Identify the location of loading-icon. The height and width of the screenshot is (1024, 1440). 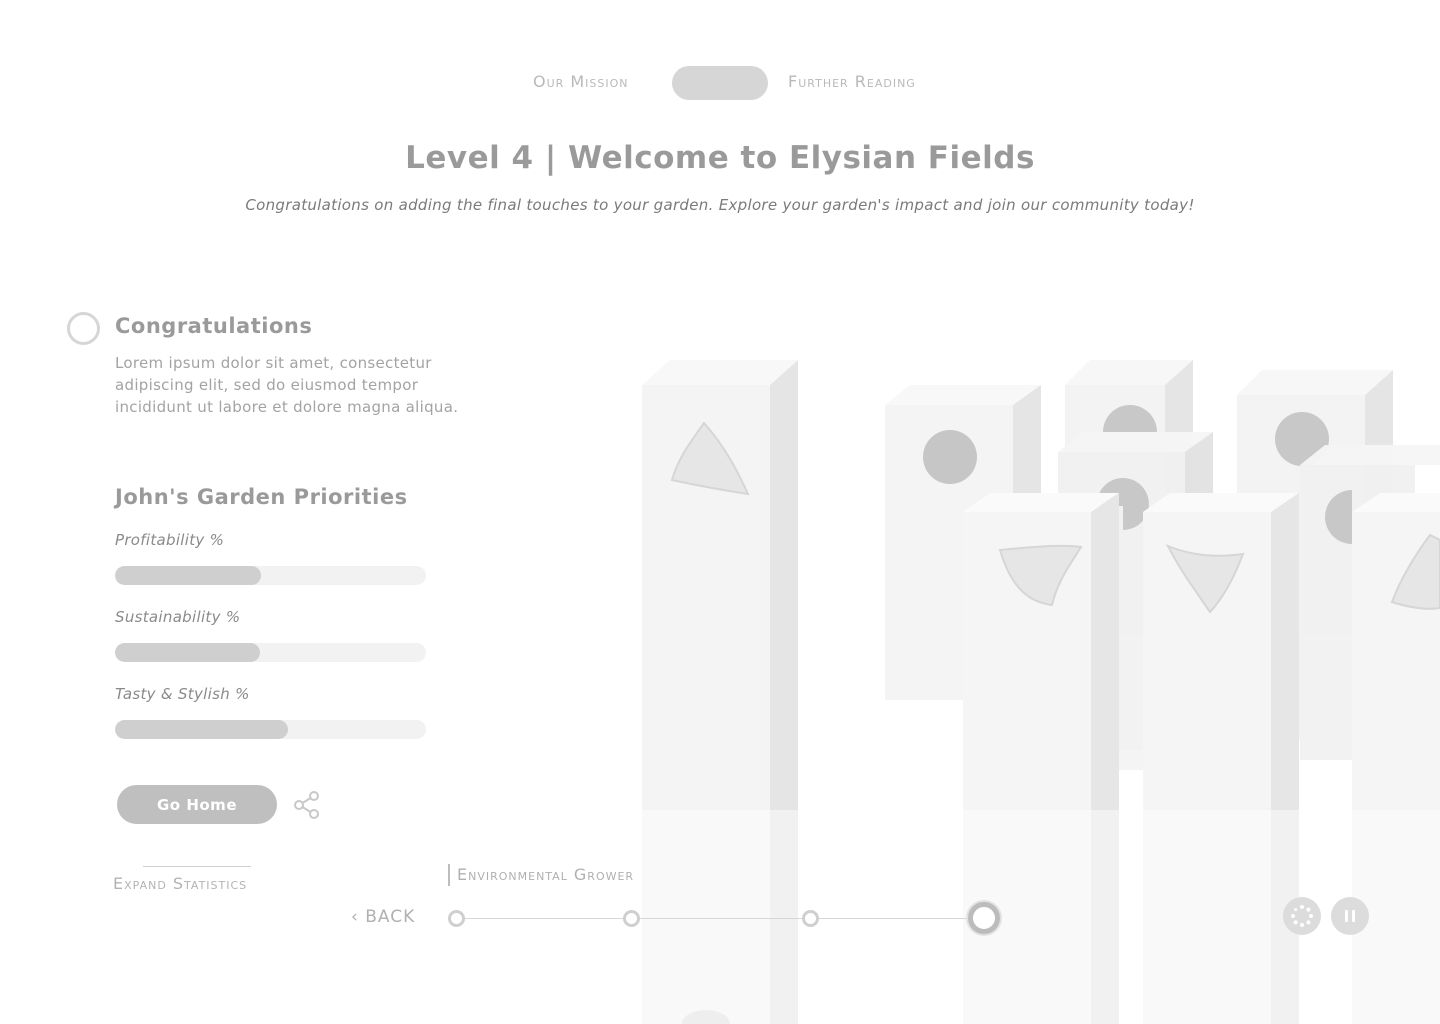
(1302, 916).